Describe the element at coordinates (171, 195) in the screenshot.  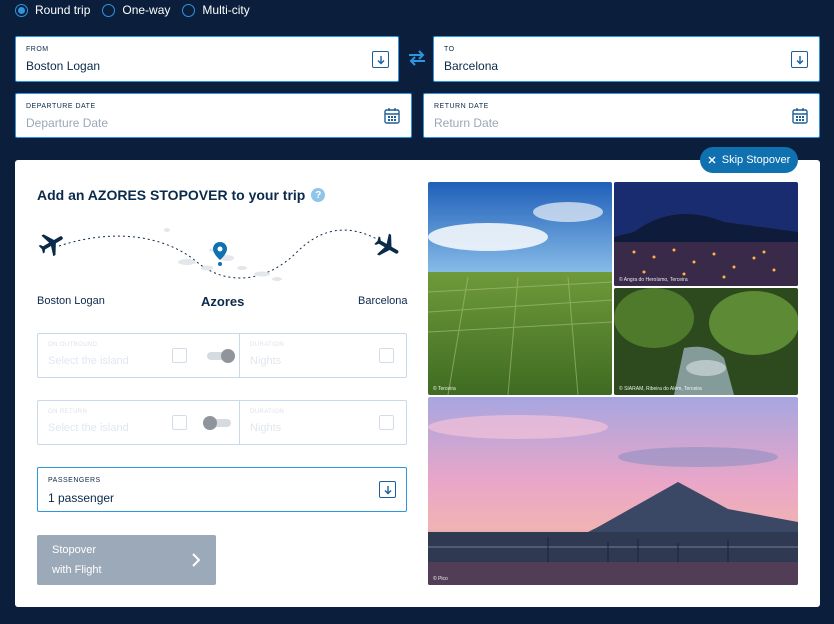
I see `stopover-title-text: Add an AZORES STOPOVER to your trip` at that location.